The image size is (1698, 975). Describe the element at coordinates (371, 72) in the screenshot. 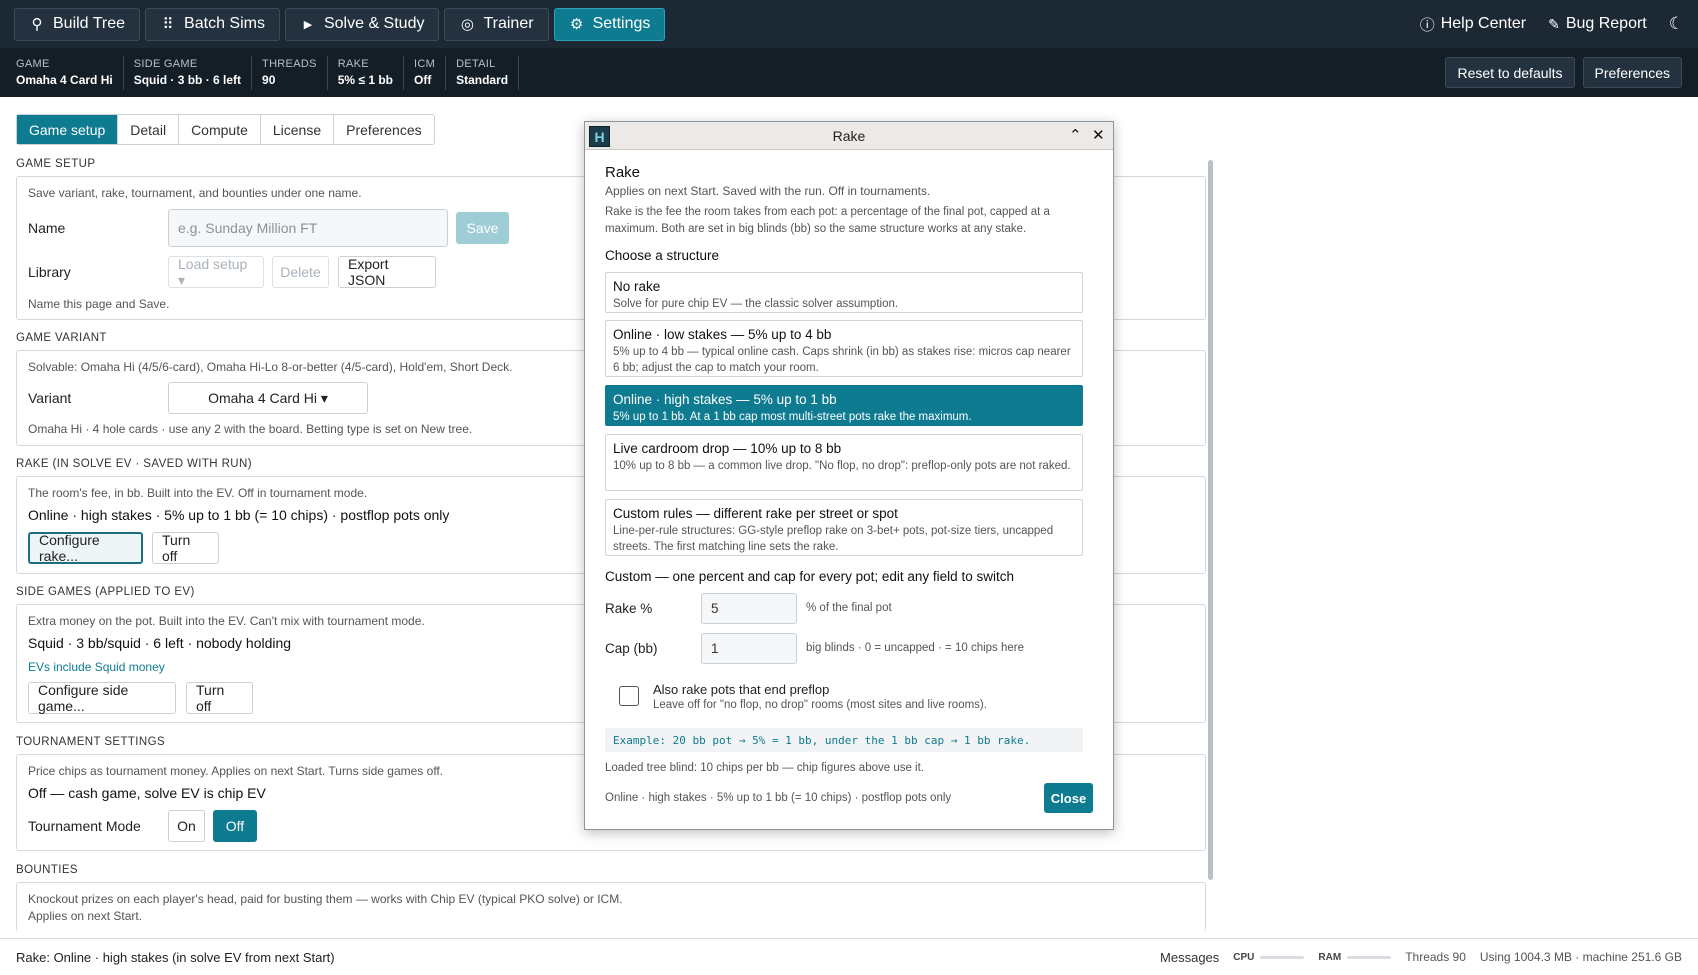

I see `strip-rake: RAKE 5% ≤ 1 bb` at that location.